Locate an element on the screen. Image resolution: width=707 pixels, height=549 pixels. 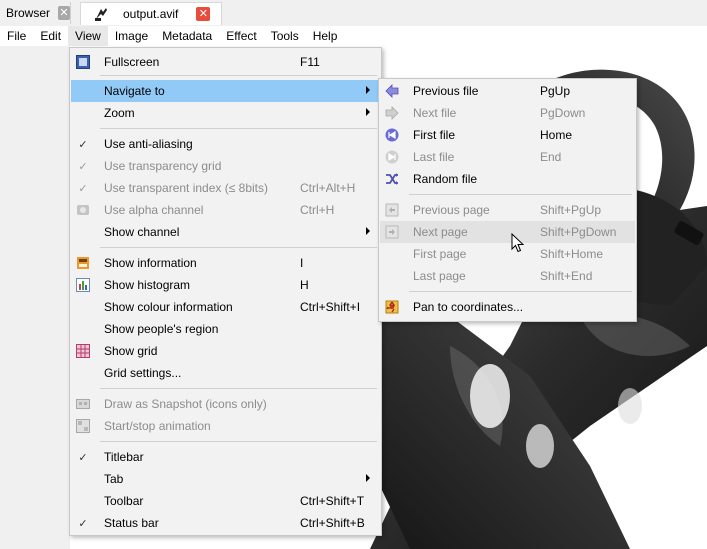
last-icon is located at coordinates (392, 157).